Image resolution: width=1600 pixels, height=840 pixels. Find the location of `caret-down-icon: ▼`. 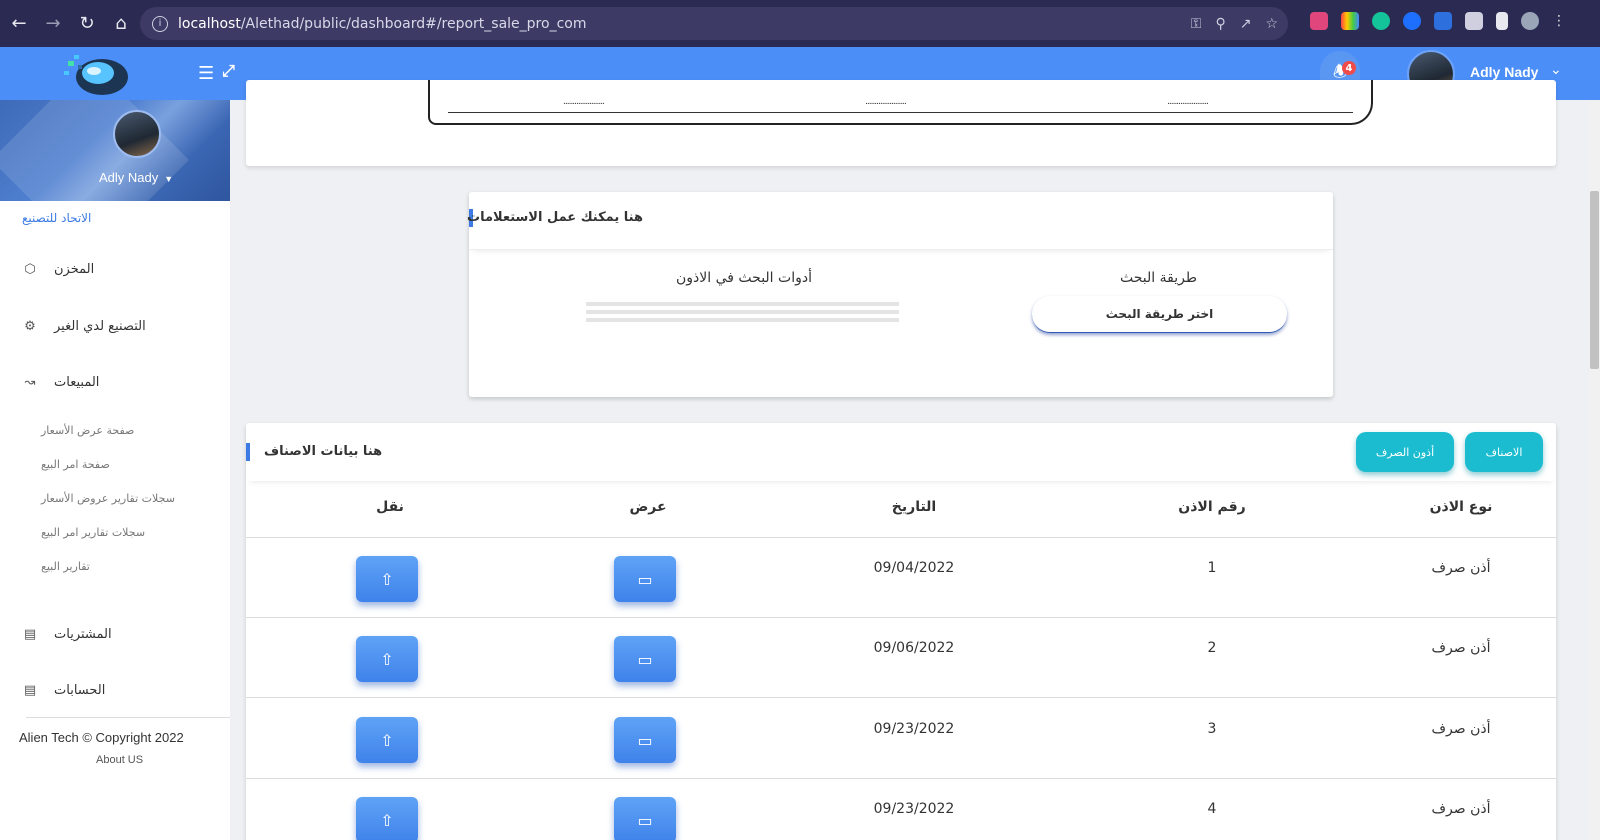

caret-down-icon: ▼ is located at coordinates (169, 179).